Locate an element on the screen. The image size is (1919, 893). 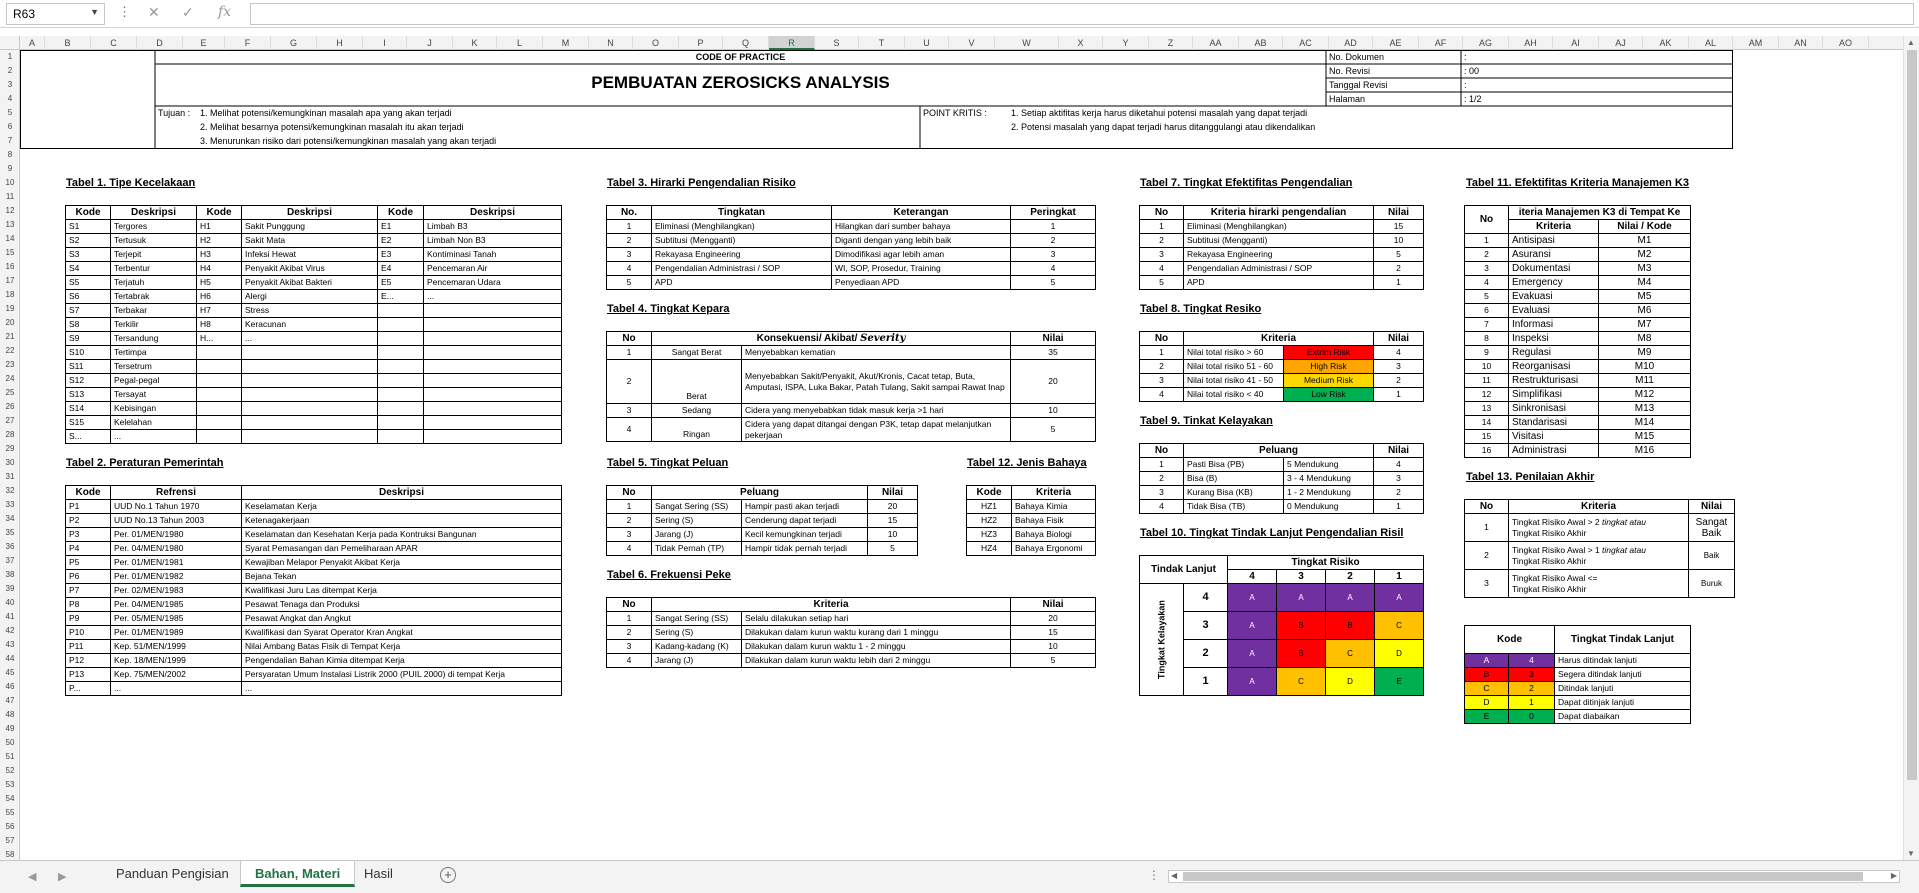
tab-bahan-materi: Bahan, Materi is located at coordinates (298, 874).